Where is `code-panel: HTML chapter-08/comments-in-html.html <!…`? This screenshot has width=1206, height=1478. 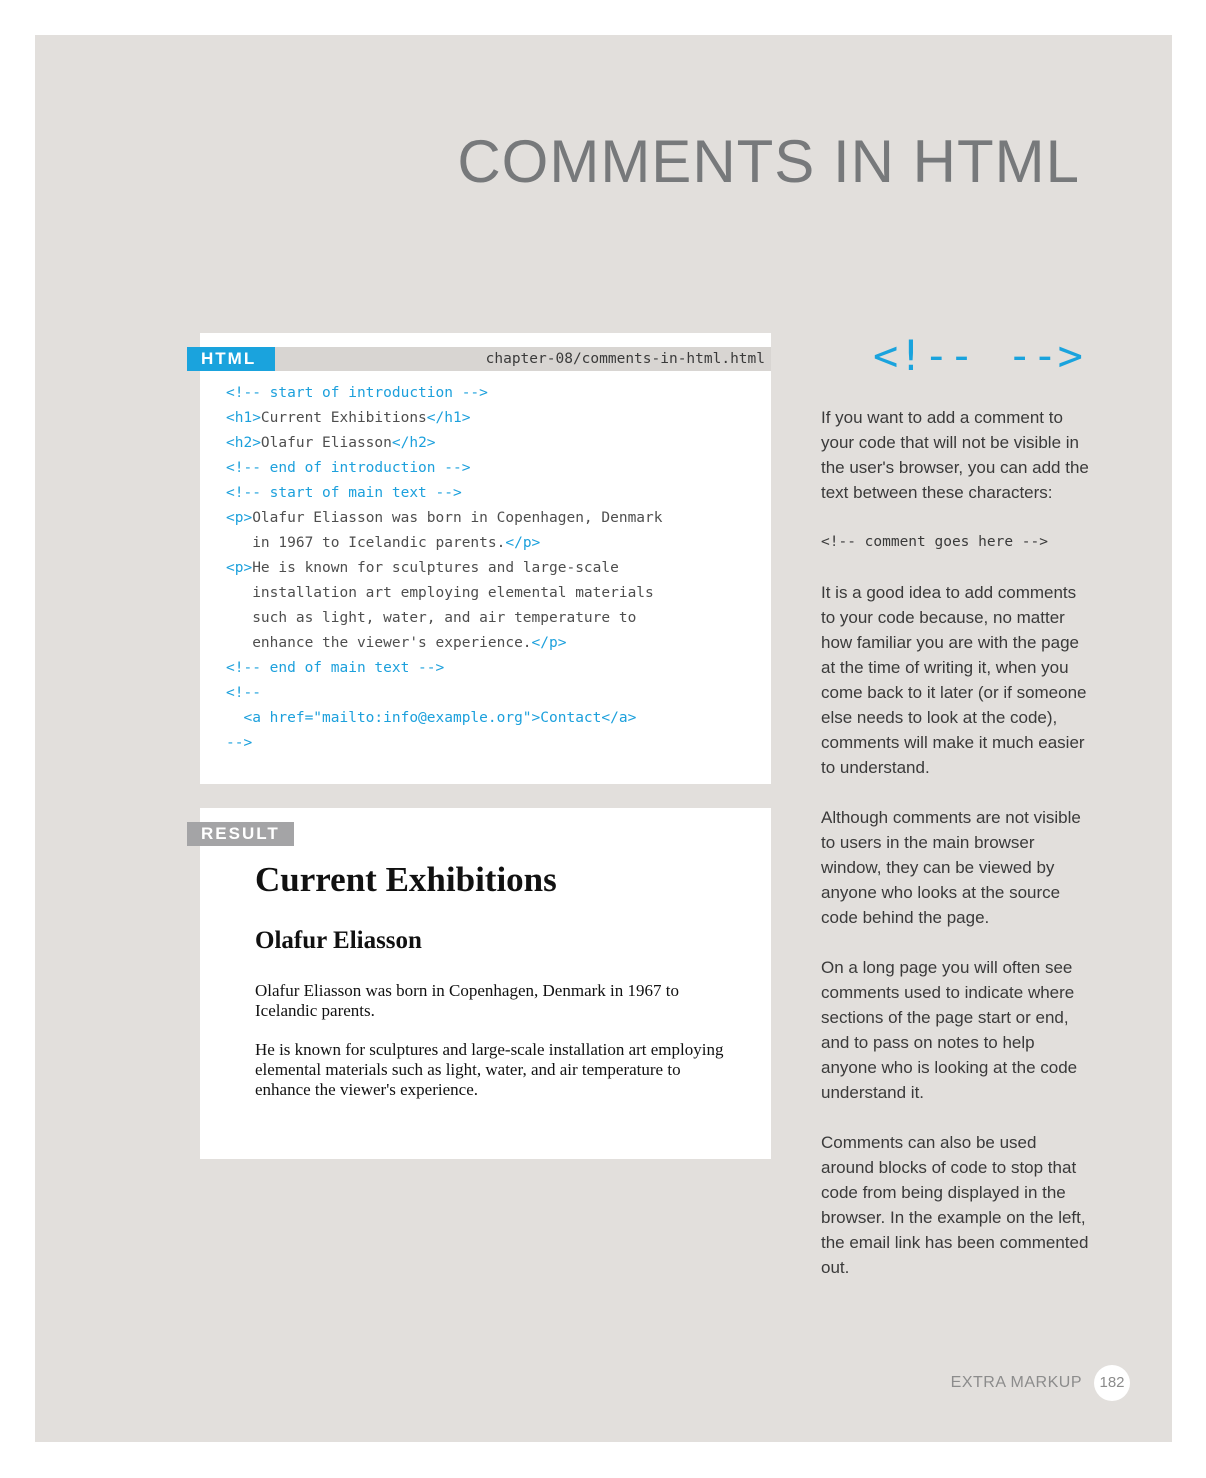 code-panel: HTML chapter-08/comments-in-html.html <!… is located at coordinates (479, 558).